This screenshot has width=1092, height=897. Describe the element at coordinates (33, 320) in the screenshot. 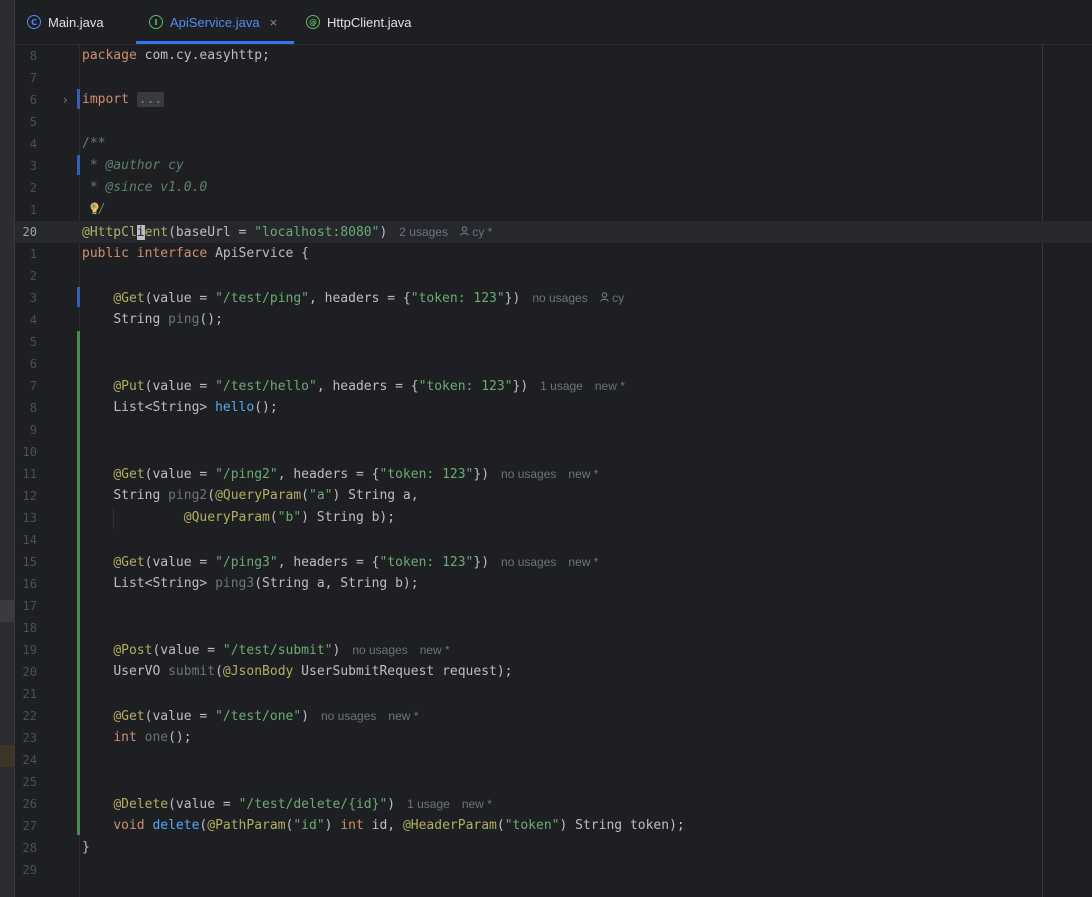

I see `line-number: 4` at that location.